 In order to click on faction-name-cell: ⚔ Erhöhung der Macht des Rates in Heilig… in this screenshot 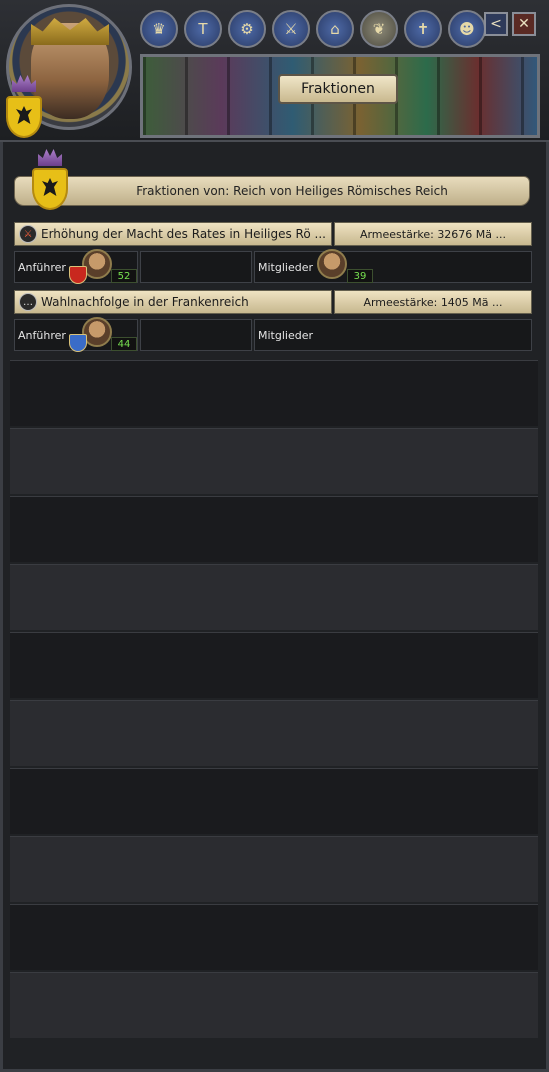, I will do `click(173, 234)`.